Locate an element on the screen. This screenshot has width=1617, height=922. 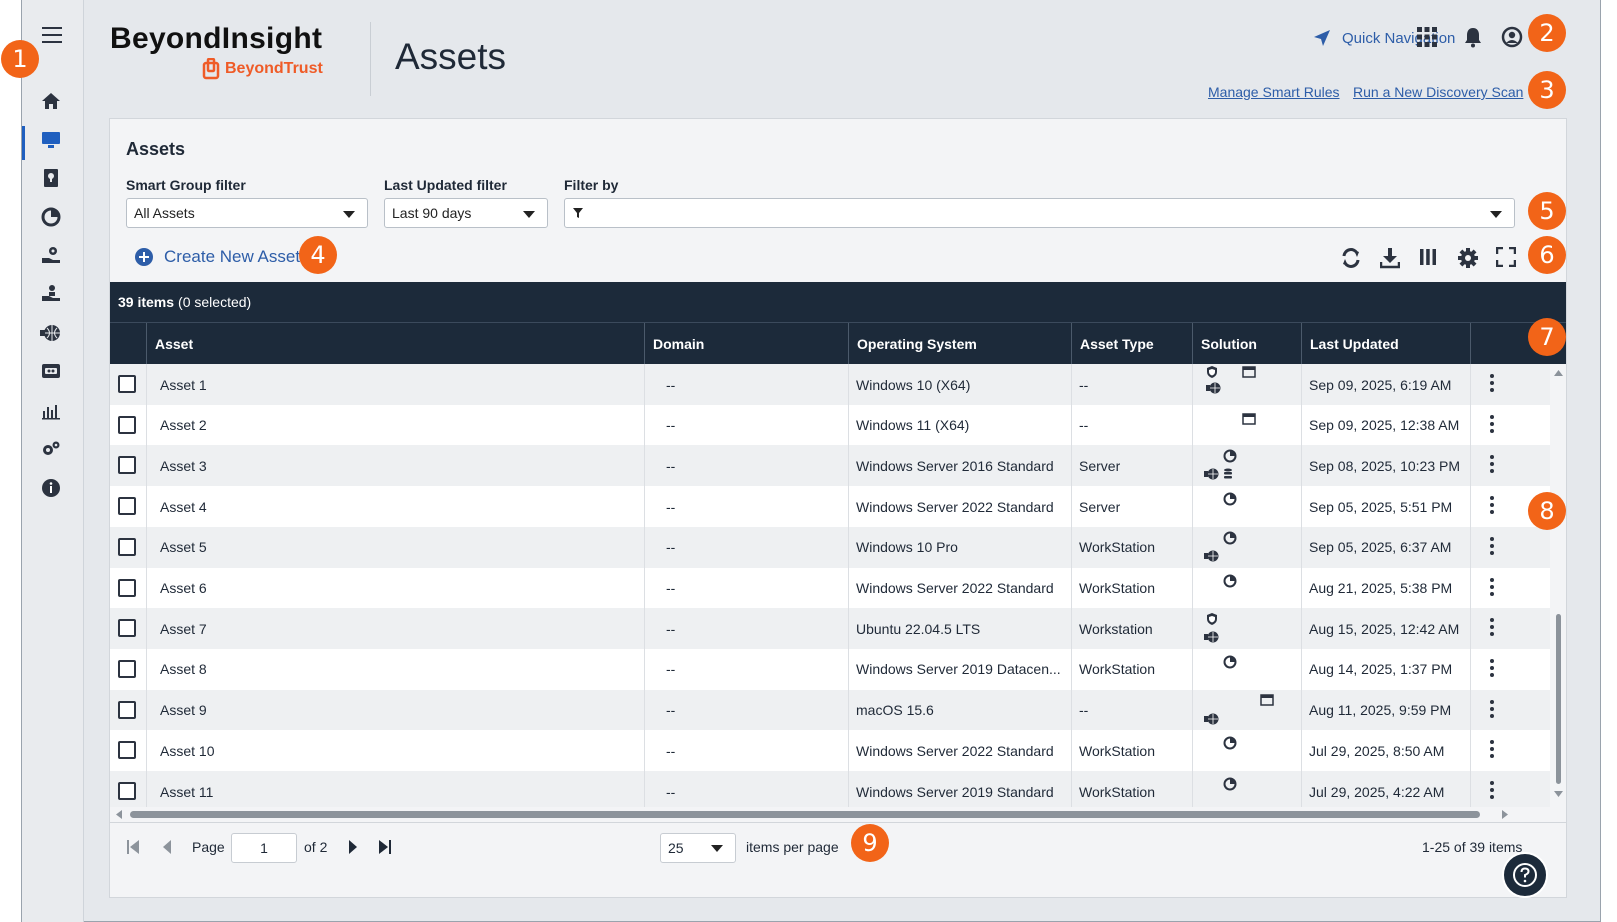
user-account-icon is located at coordinates (1513, 38).